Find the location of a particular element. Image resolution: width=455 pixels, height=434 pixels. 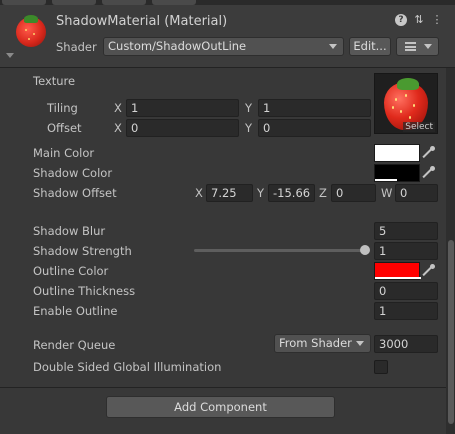

render-queue-dropdown: From Shader is located at coordinates (322, 343).